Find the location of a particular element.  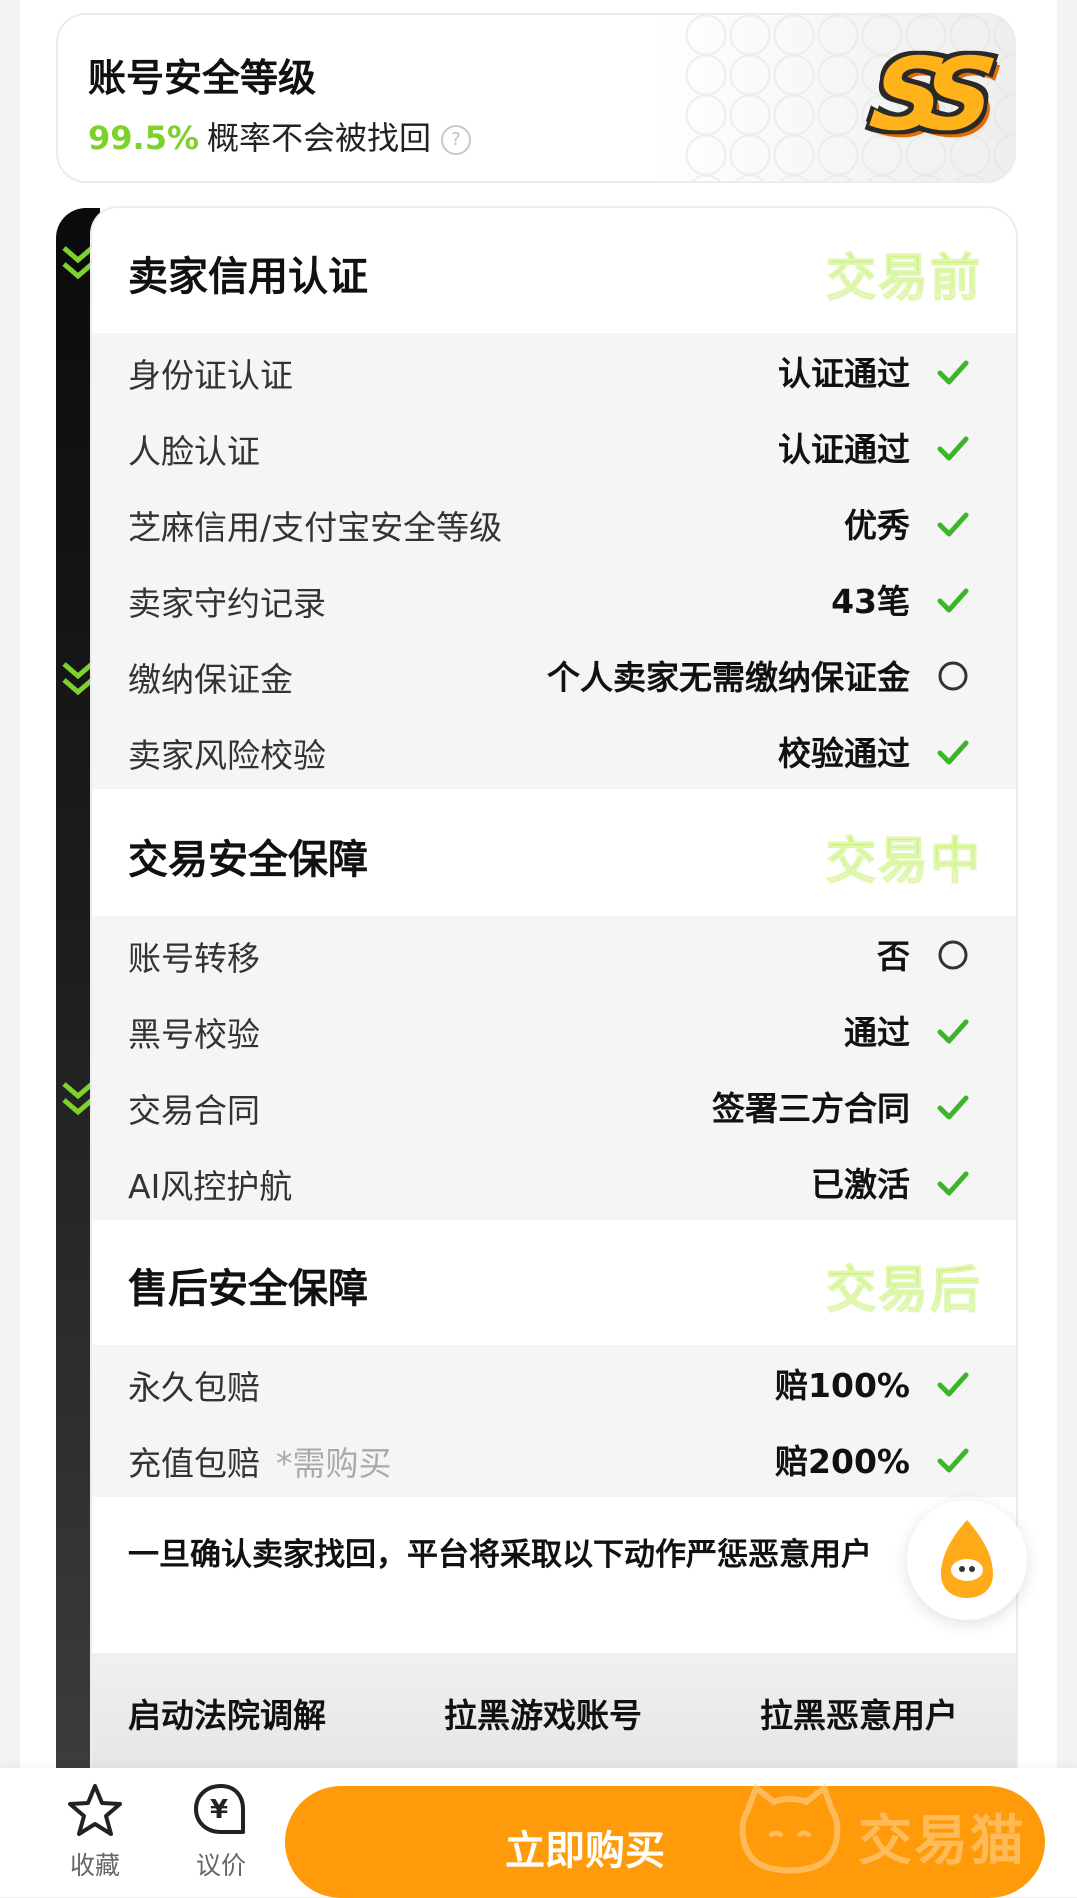

row-value: 否 is located at coordinates (893, 956).